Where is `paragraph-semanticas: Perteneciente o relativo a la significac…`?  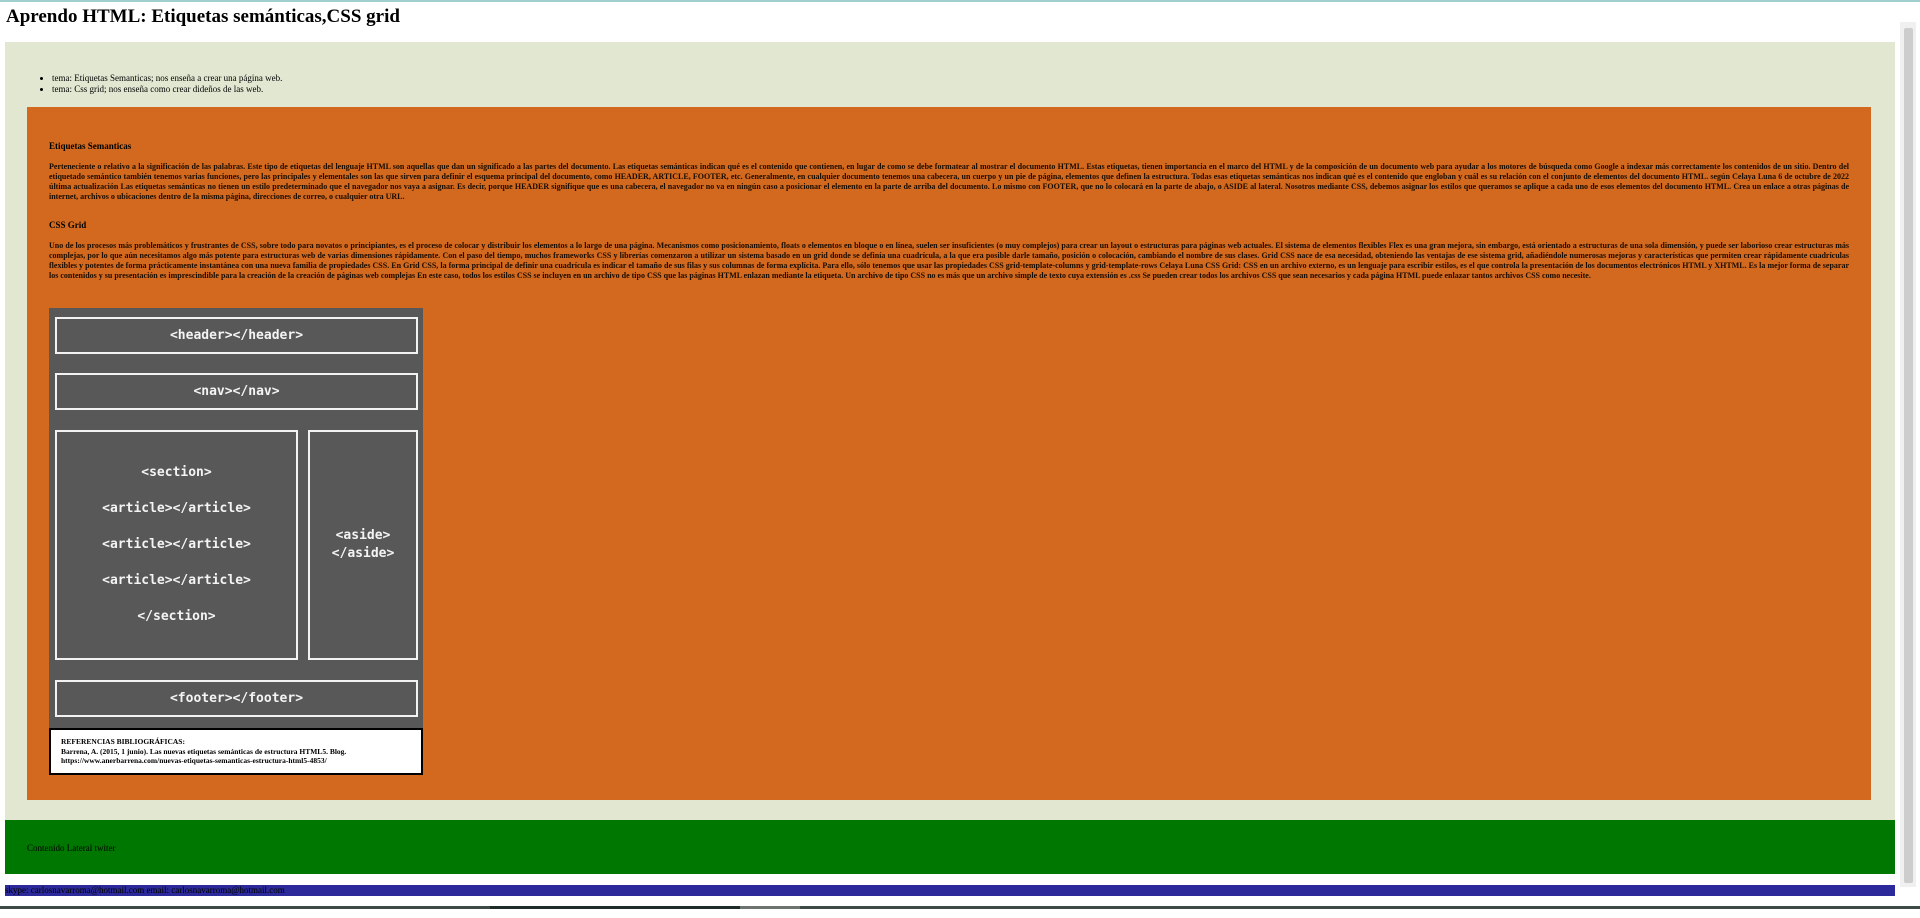
paragraph-semanticas: Perteneciente o relativo a la significac… is located at coordinates (949, 181).